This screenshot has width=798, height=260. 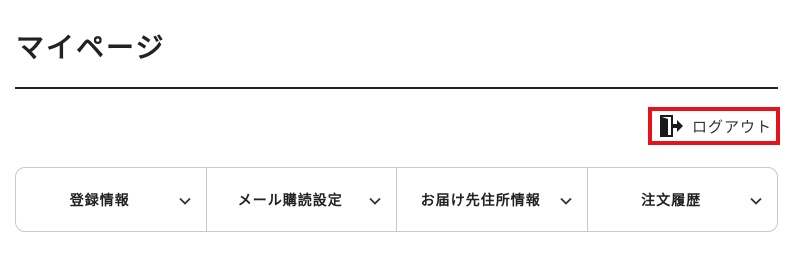 I want to click on tab-label: 登録情報, so click(x=99, y=200).